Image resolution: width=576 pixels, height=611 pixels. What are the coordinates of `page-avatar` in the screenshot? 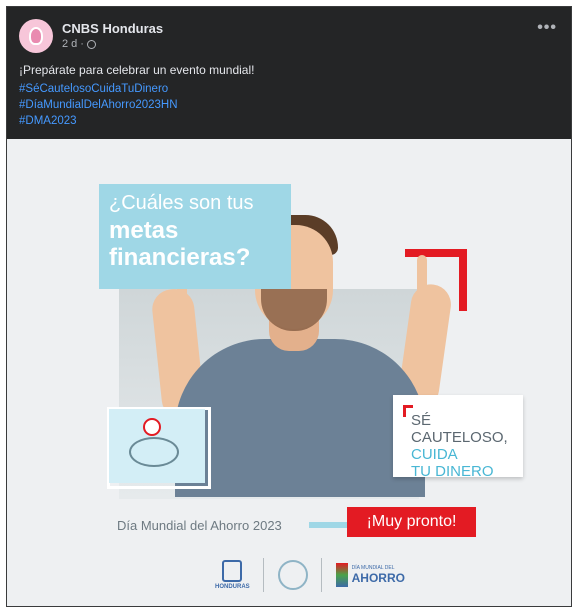 It's located at (36, 36).